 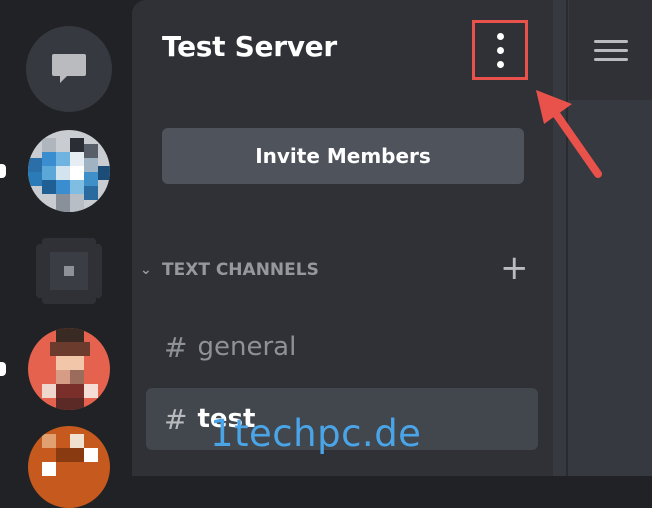 What do you see at coordinates (567, 238) in the screenshot?
I see `panel-divider` at bounding box center [567, 238].